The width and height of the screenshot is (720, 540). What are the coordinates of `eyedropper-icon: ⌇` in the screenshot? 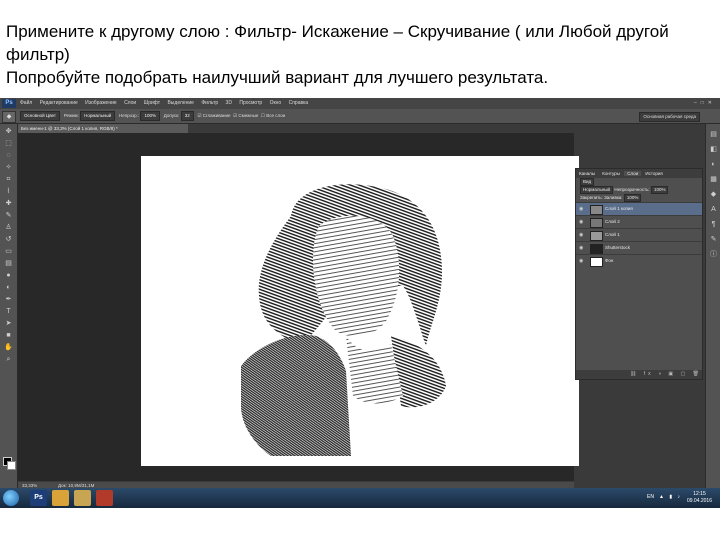 It's located at (8, 191).